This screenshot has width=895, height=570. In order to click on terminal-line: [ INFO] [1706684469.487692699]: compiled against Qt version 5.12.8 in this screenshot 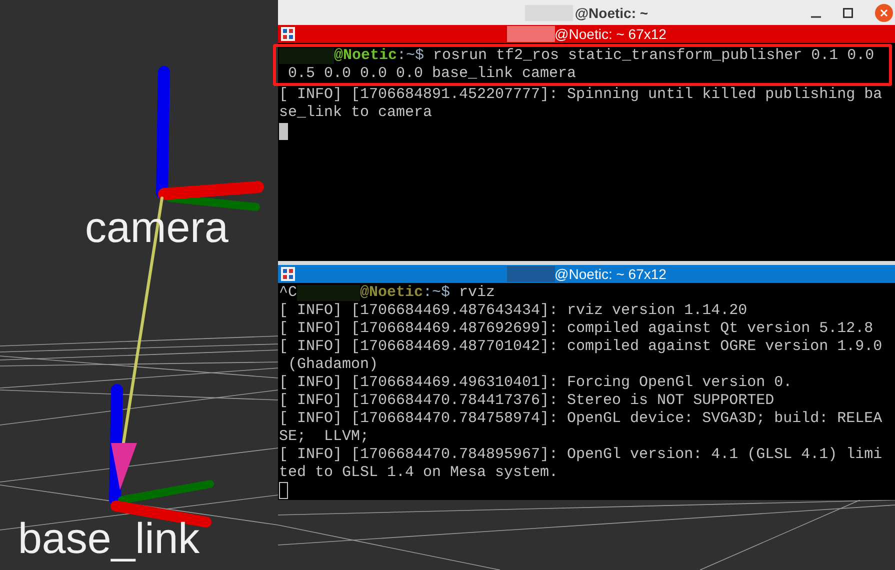, I will do `click(576, 329)`.